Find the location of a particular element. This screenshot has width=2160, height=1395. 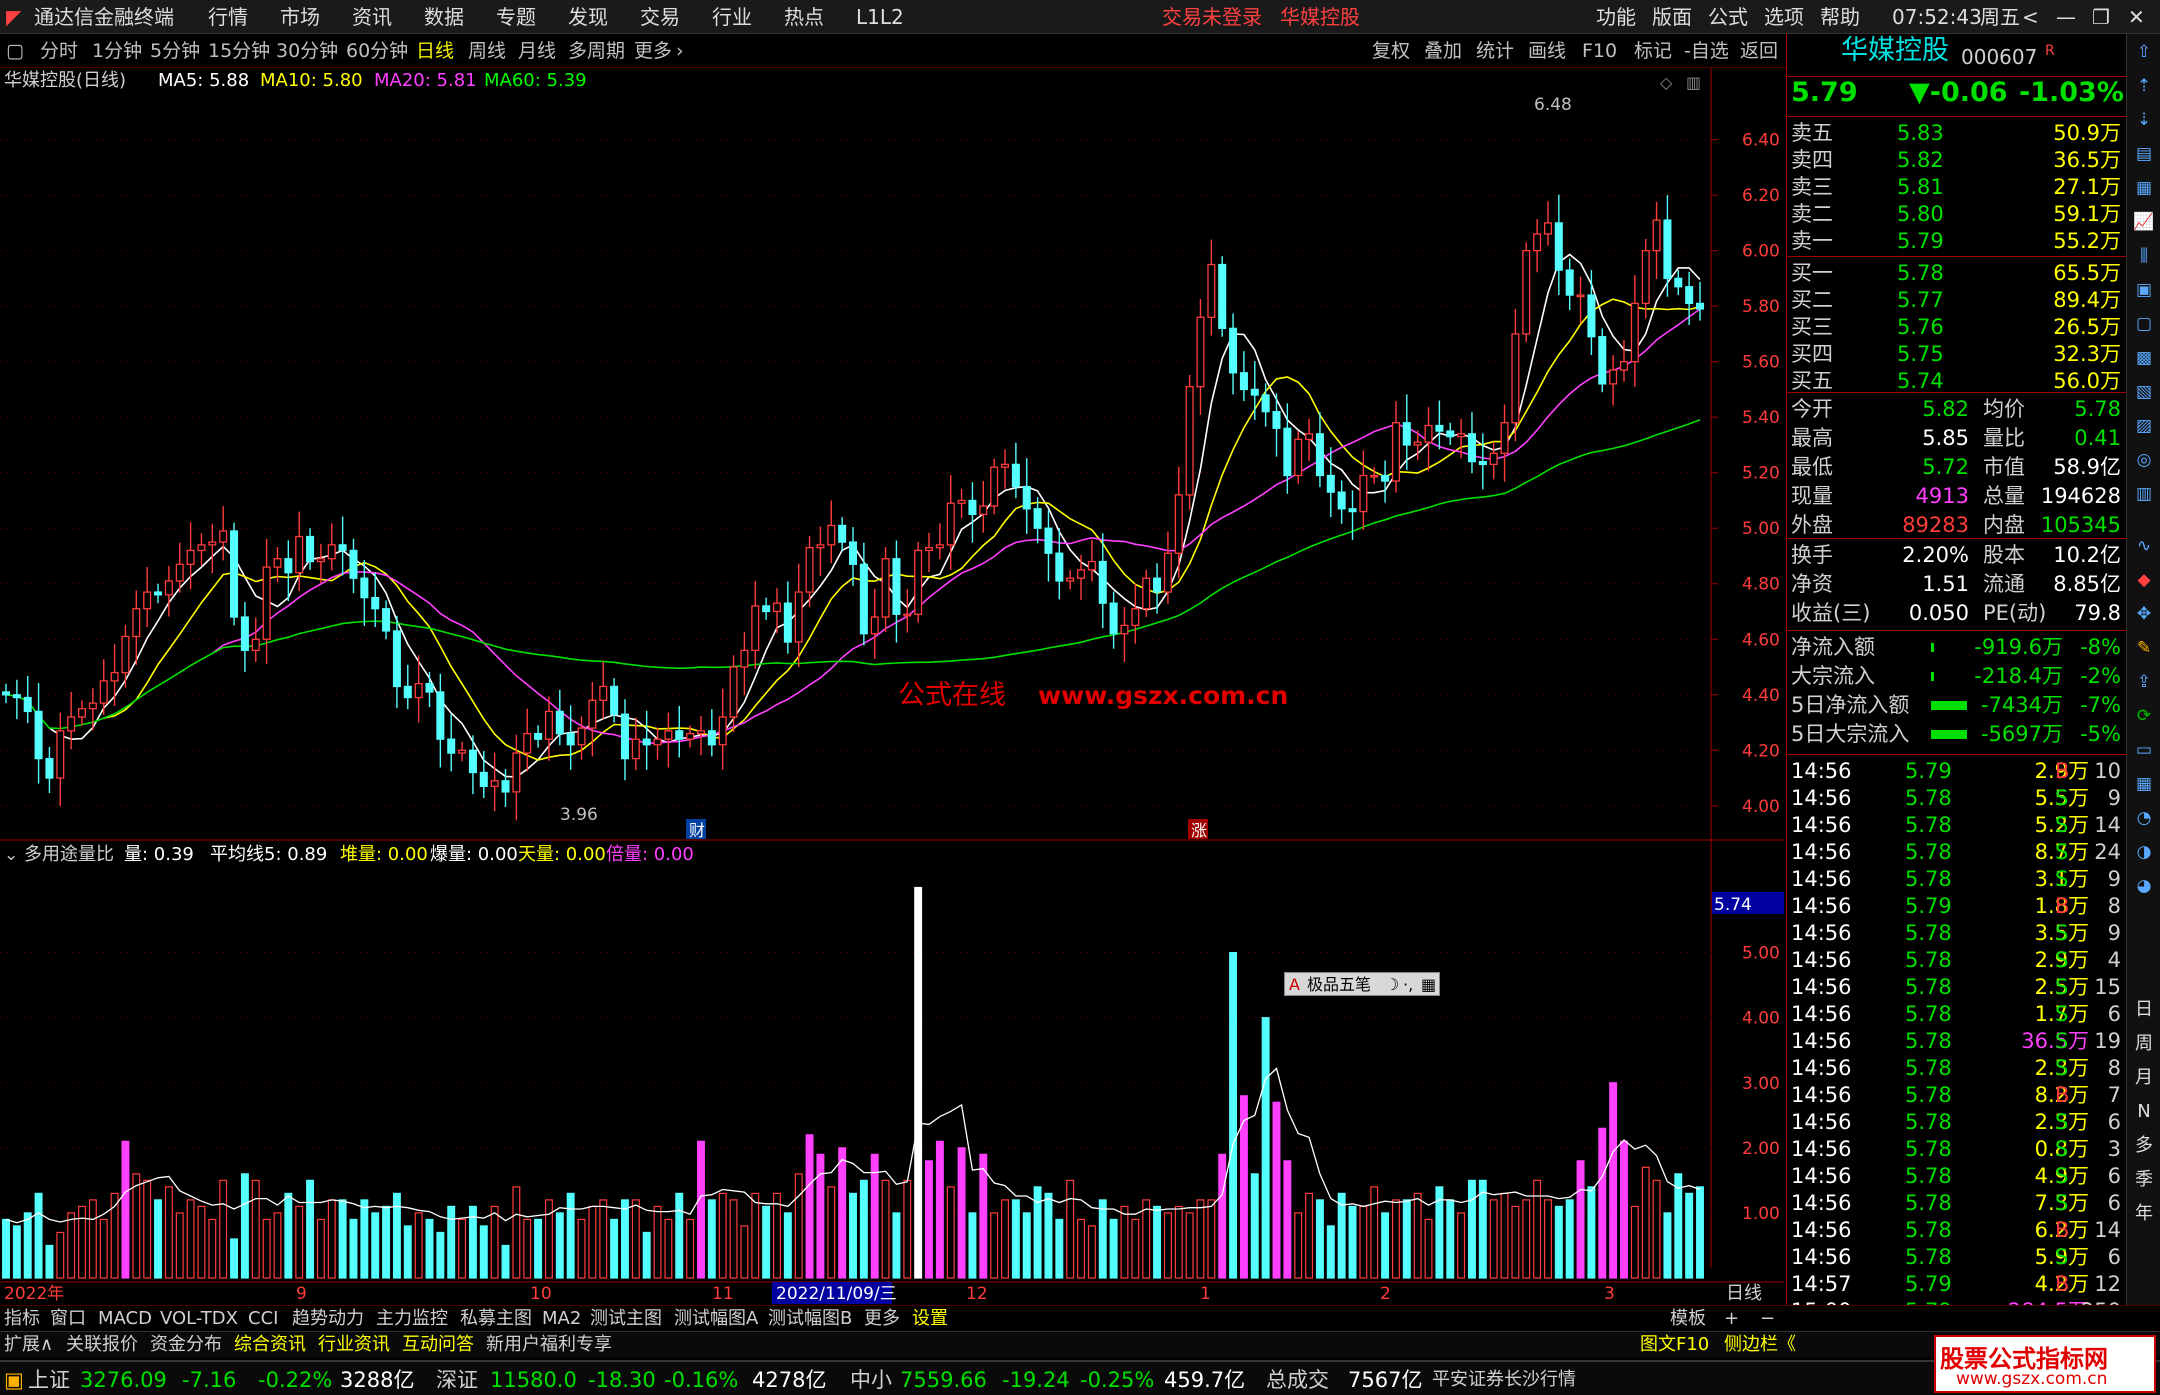

tab-trend-power: 趋势动力 is located at coordinates (328, 1319).